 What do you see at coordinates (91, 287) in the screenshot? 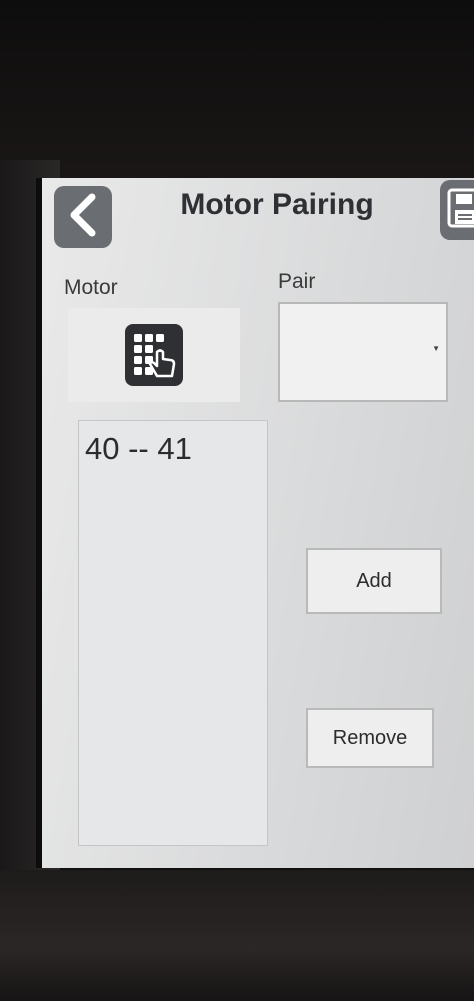
I see `motor-label: Motor` at bounding box center [91, 287].